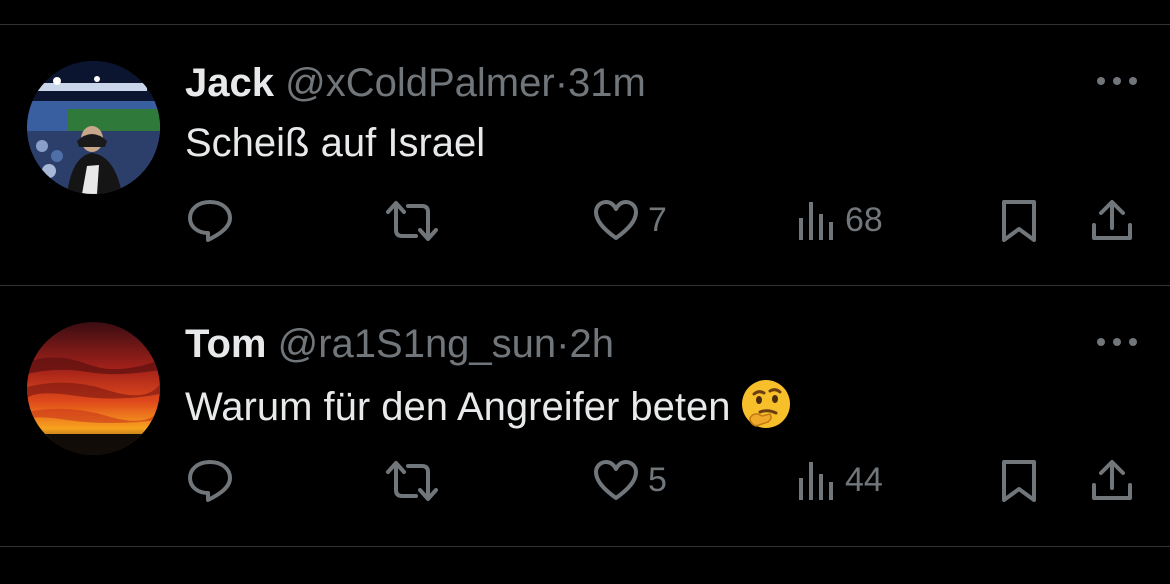 The height and width of the screenshot is (584, 1170). Describe the element at coordinates (864, 479) in the screenshot. I see `view-count: 44` at that location.